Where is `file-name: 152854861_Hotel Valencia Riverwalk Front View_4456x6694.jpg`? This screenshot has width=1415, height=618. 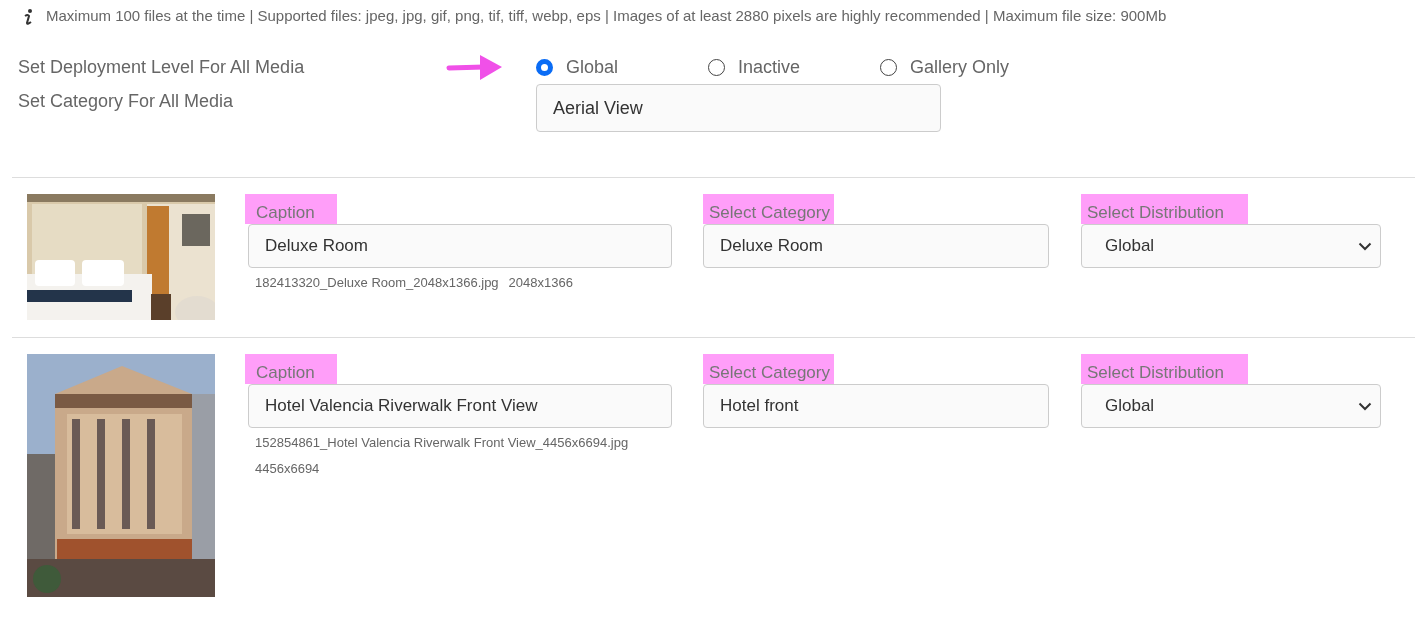
file-name: 152854861_Hotel Valencia Riverwalk Front View_4456x6694.jpg is located at coordinates (442, 443).